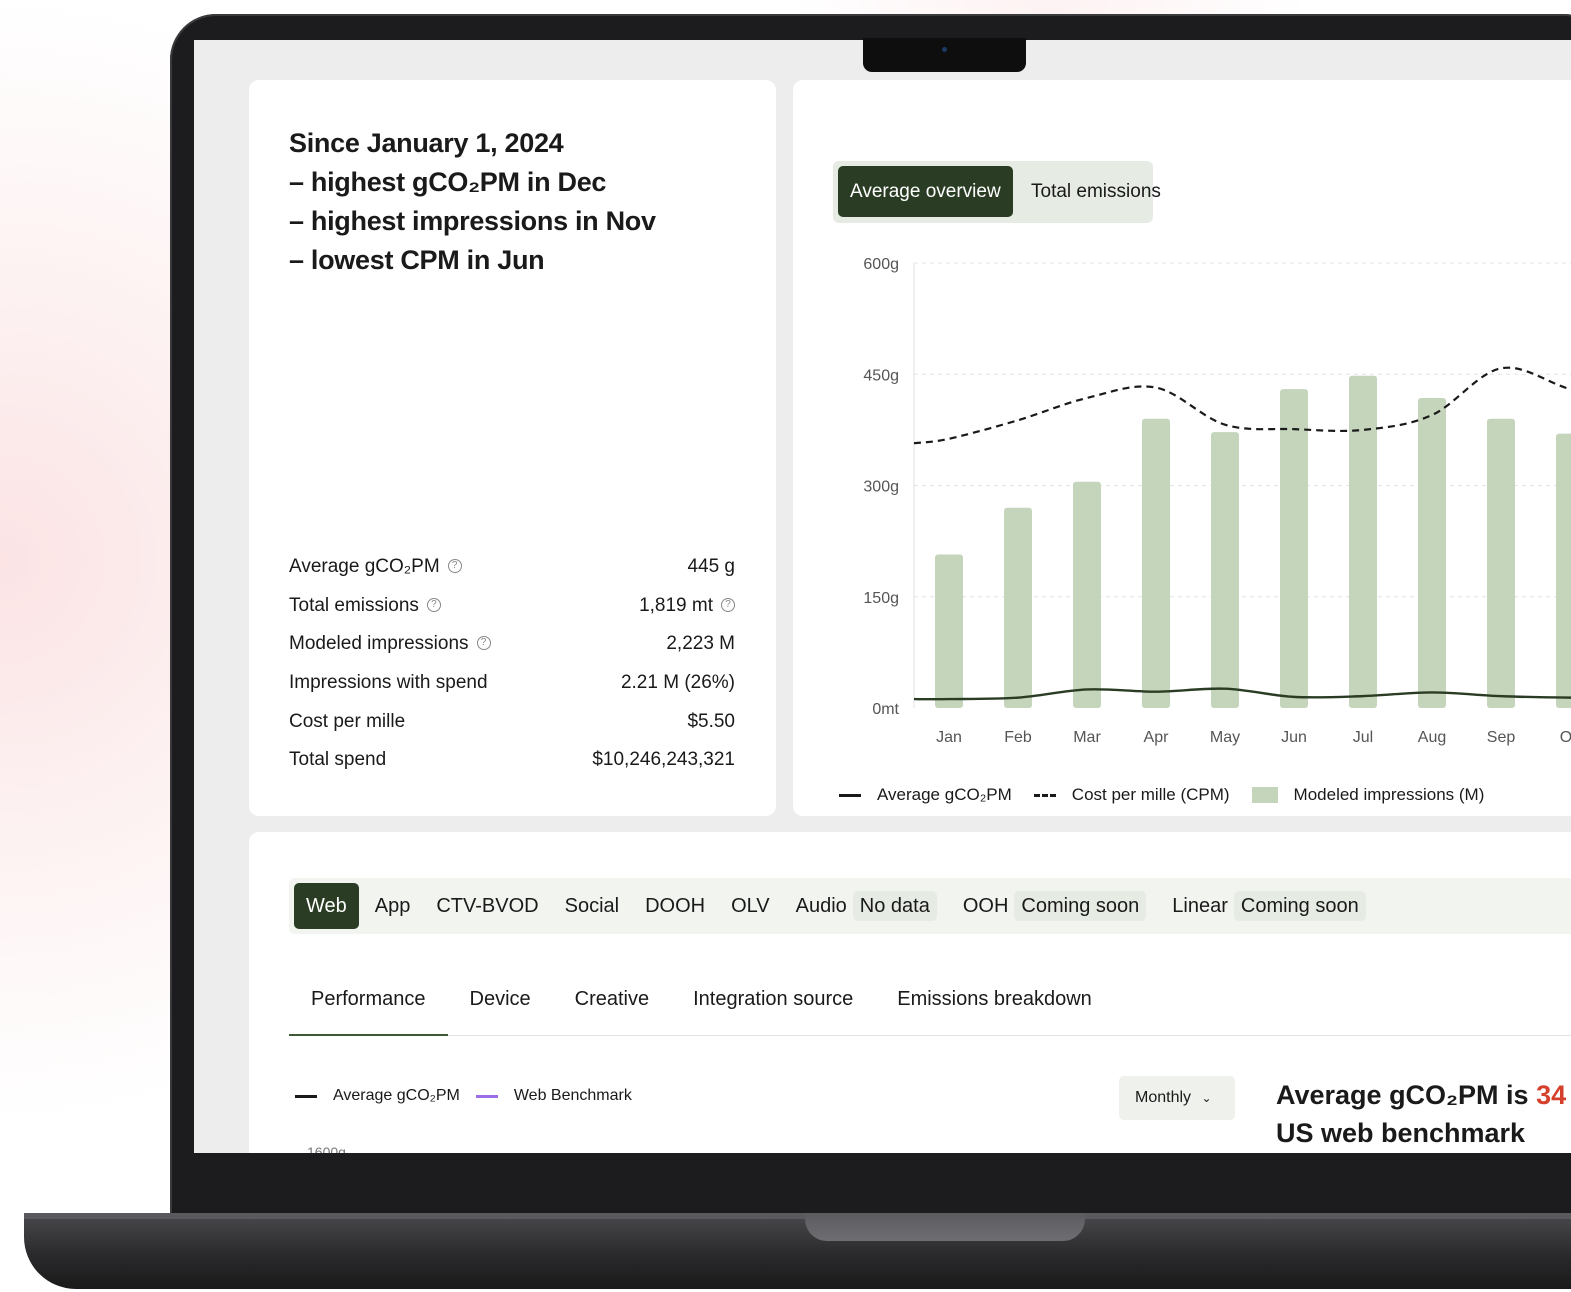 The image size is (1571, 1292). Describe the element at coordinates (1565, 737) in the screenshot. I see `x-tick-label: Oc` at that location.